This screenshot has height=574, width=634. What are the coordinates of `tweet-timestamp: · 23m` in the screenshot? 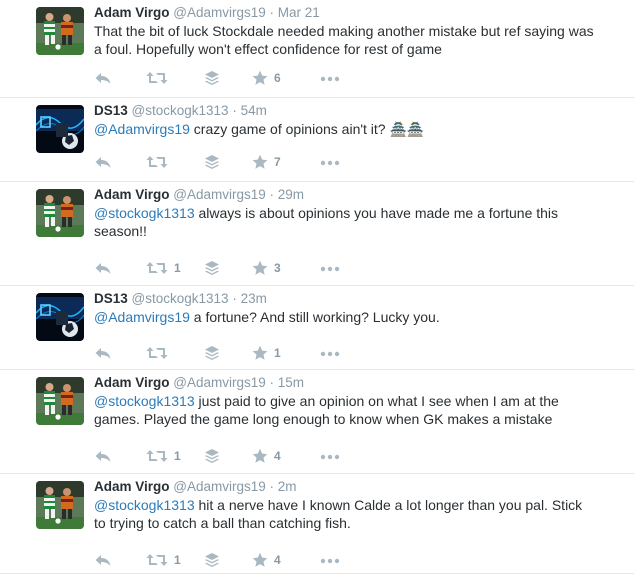 It's located at (249, 298).